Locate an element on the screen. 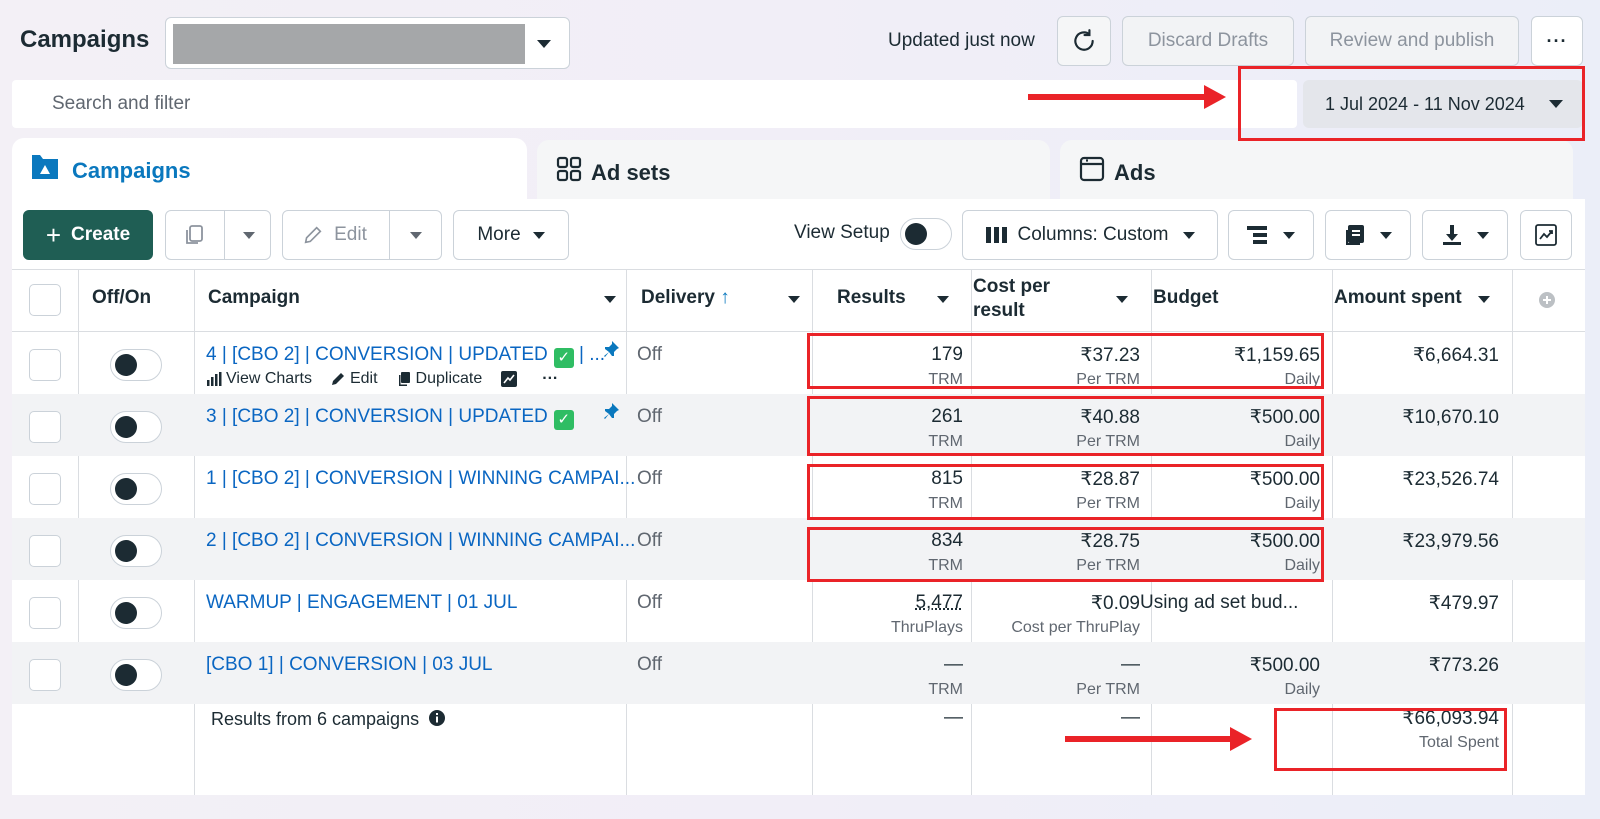  chart-trend-icon is located at coordinates (509, 379).